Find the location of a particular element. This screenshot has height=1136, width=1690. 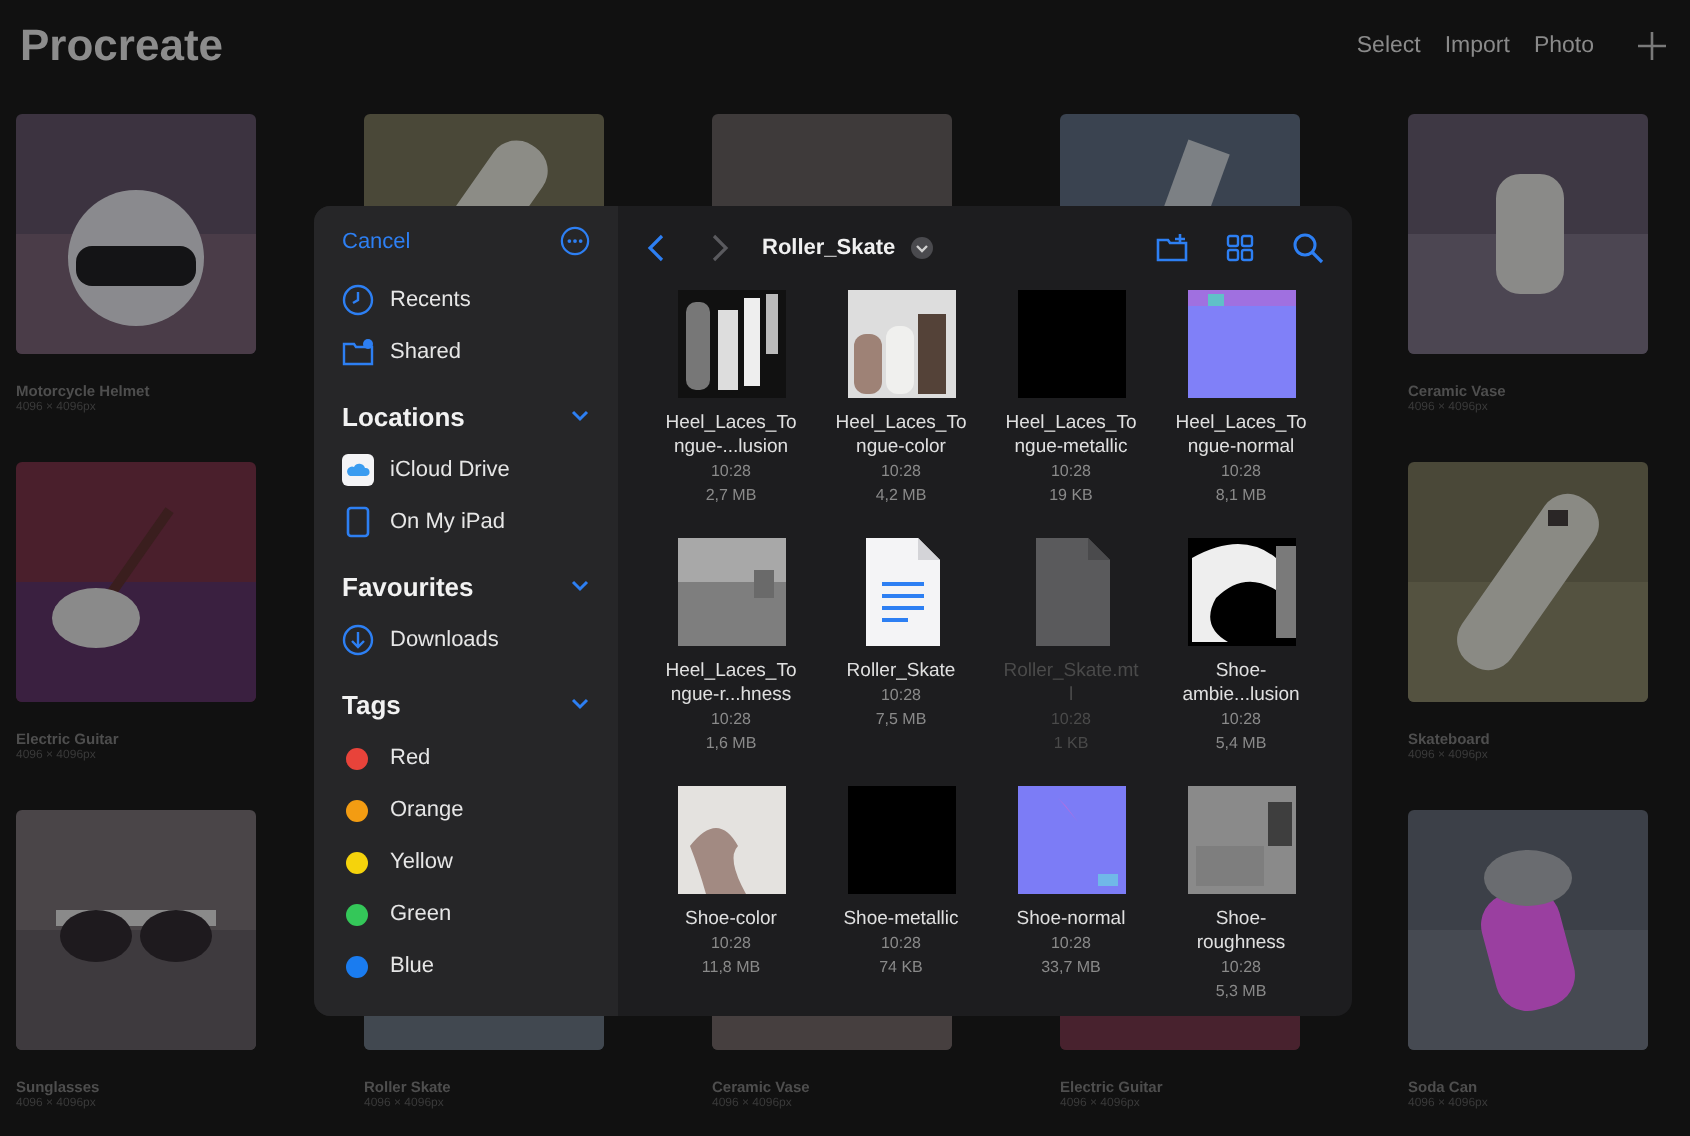

search-icon is located at coordinates (1308, 248).